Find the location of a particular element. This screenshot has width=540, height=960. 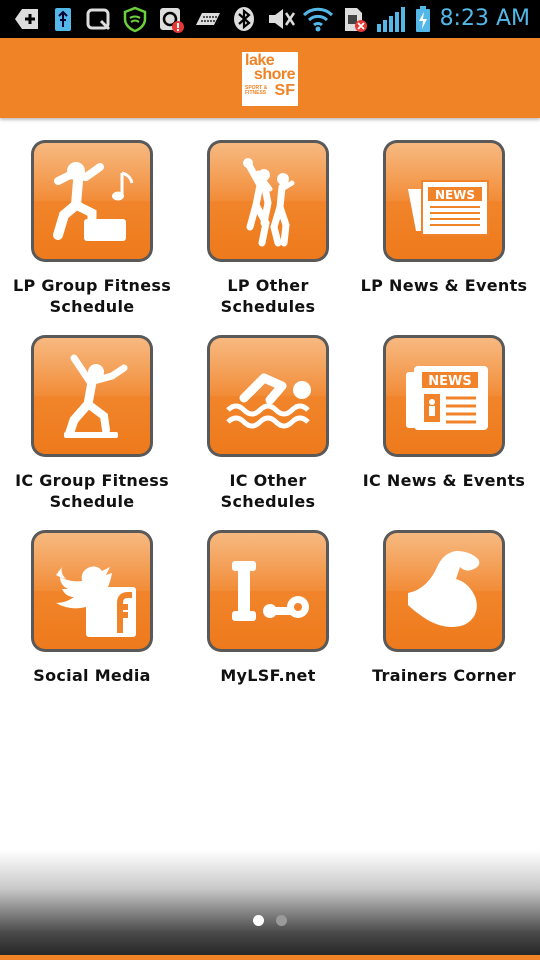

logo-line2: shore is located at coordinates (274, 74).